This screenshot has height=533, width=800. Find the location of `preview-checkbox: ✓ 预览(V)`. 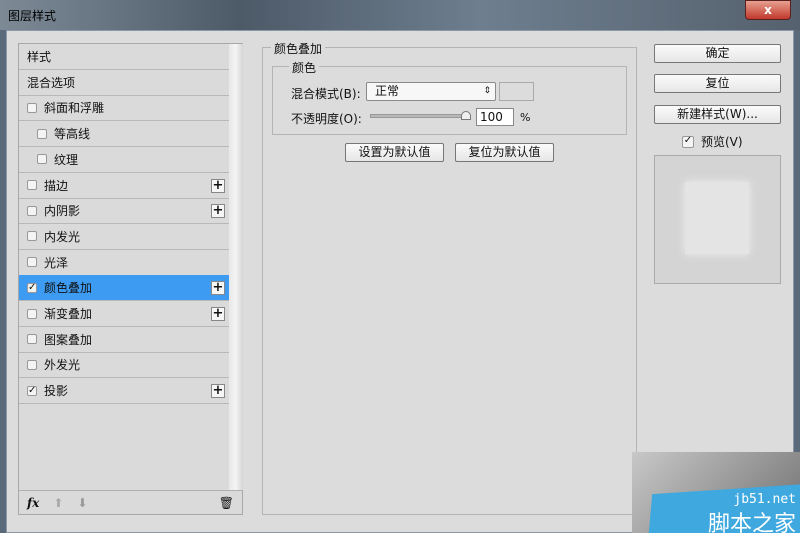

preview-checkbox: ✓ 预览(V) is located at coordinates (712, 141).